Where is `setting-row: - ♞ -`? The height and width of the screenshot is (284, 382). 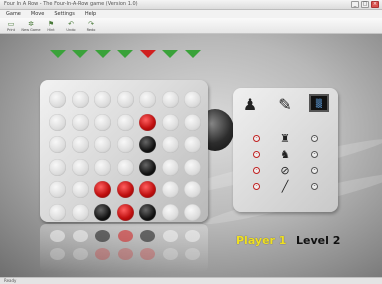
setting-row: - ♞ - is located at coordinates (285, 156).